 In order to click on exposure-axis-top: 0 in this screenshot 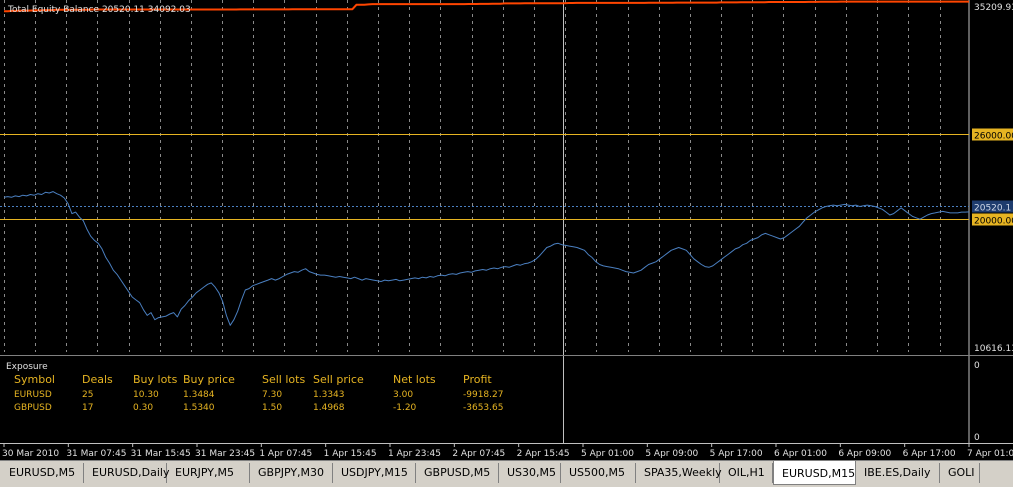, I will do `click(977, 366)`.